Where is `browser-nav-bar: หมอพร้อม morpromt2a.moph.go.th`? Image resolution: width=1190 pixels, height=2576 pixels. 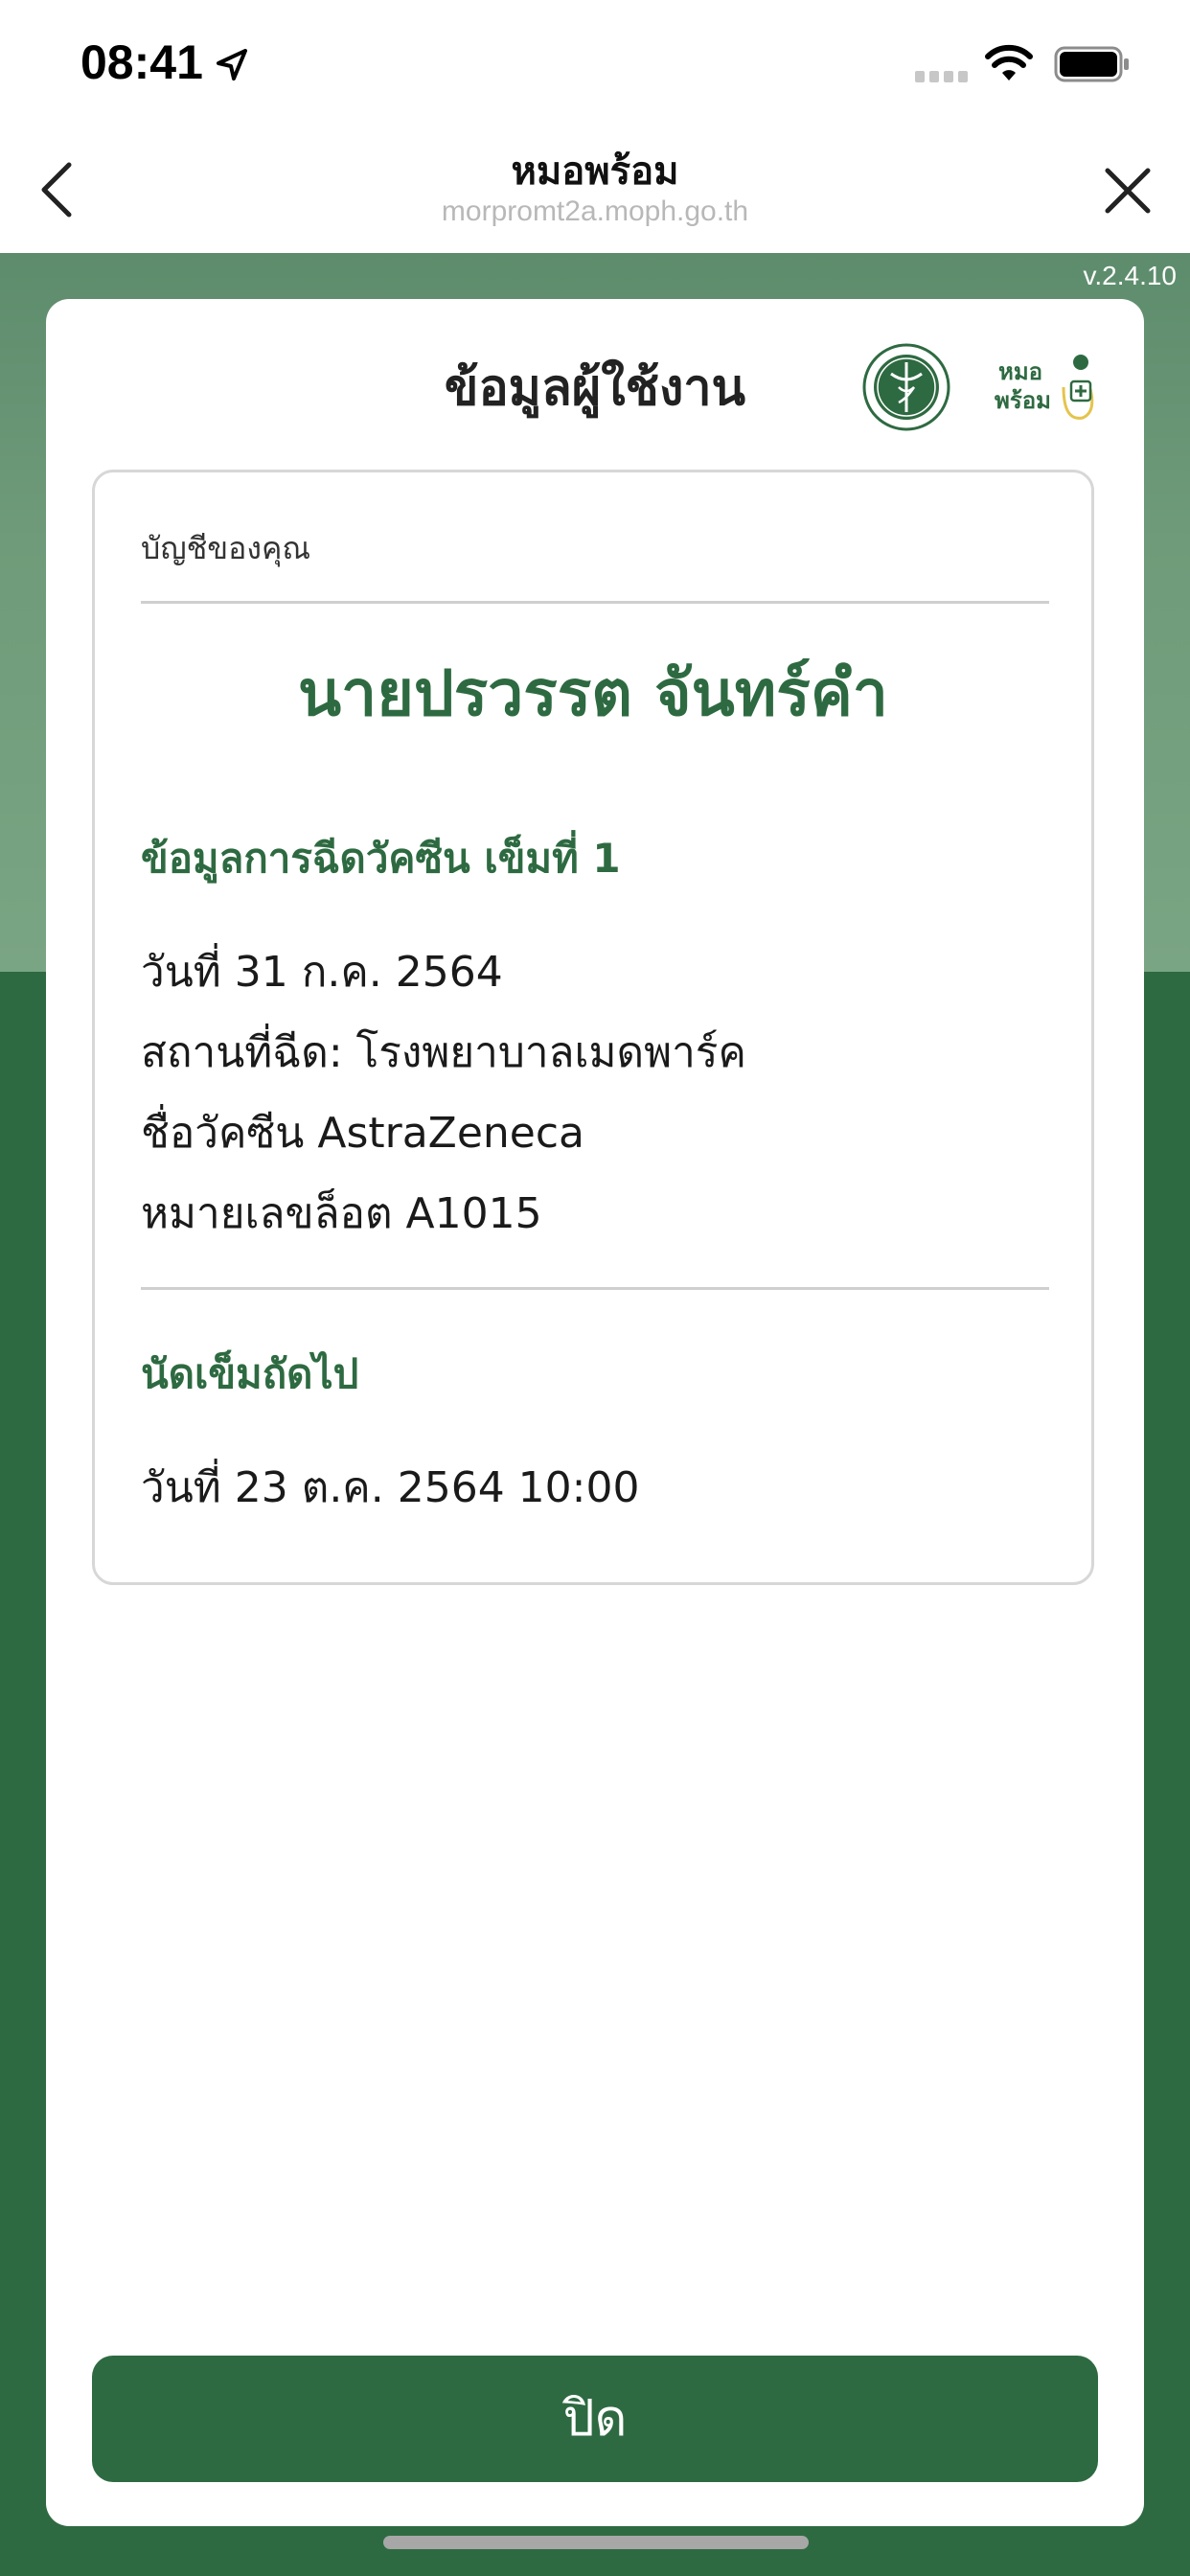 browser-nav-bar: หมอพร้อม morpromt2a.moph.go.th is located at coordinates (595, 189).